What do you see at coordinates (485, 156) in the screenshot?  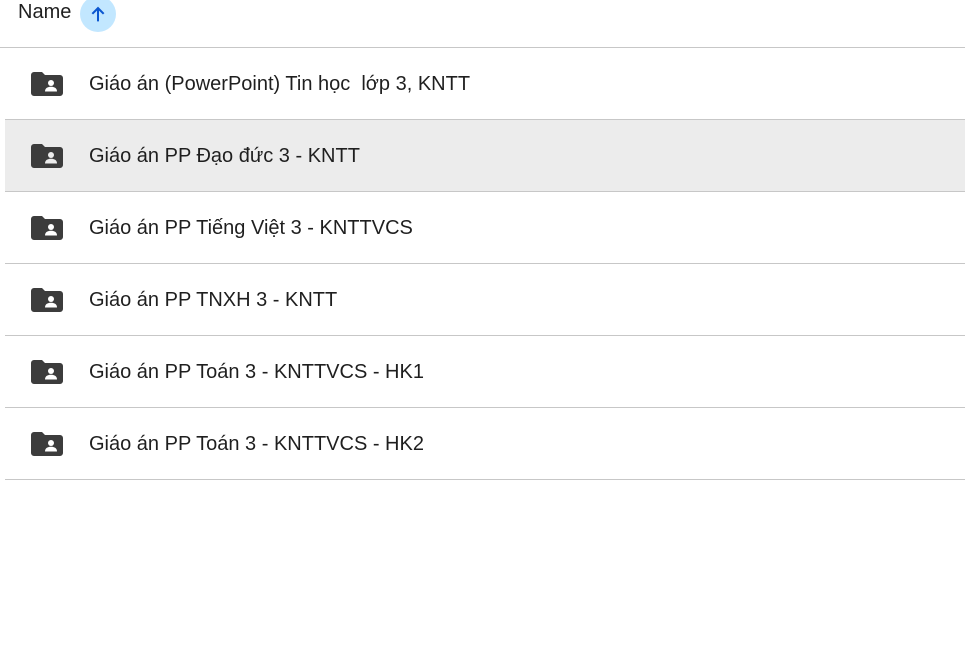 I see `folder-row: Giáo án PP Đạo đức 3 - KNTT` at bounding box center [485, 156].